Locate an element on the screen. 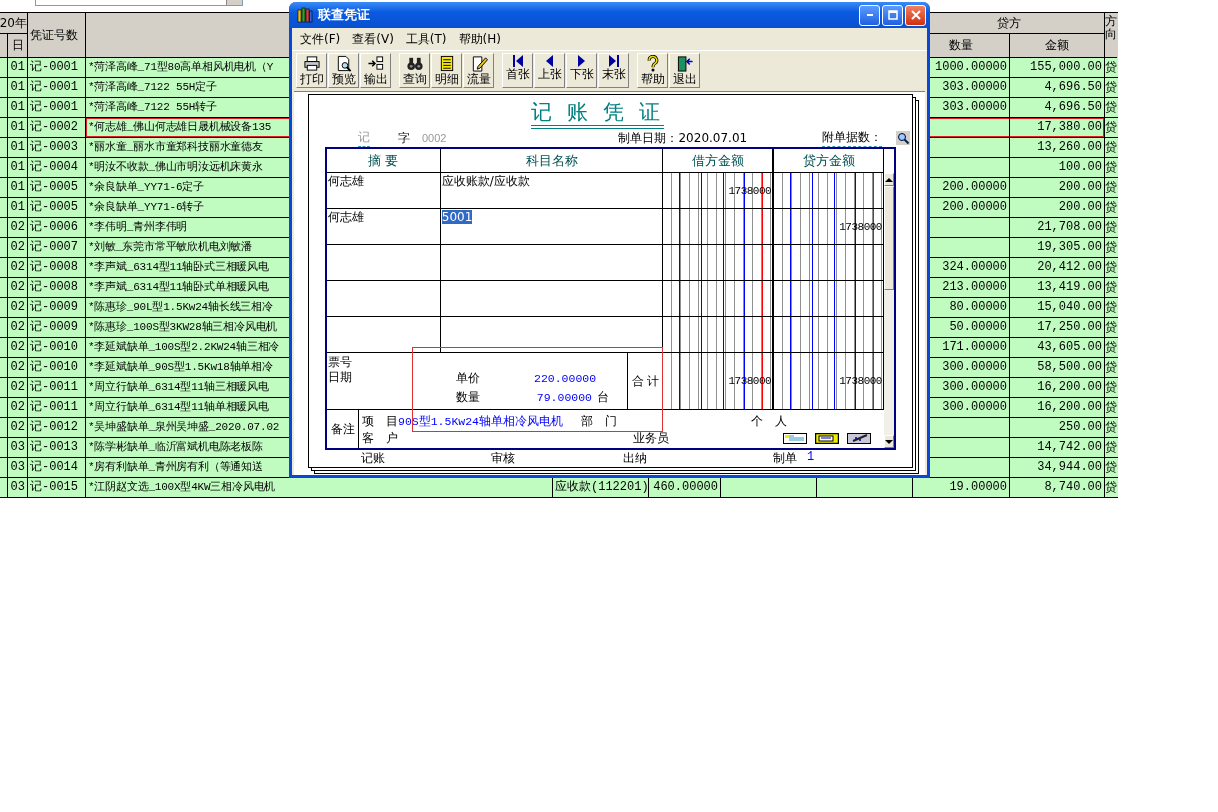 The width and height of the screenshot is (1218, 812). signature-label: 出纳 is located at coordinates (635, 458).